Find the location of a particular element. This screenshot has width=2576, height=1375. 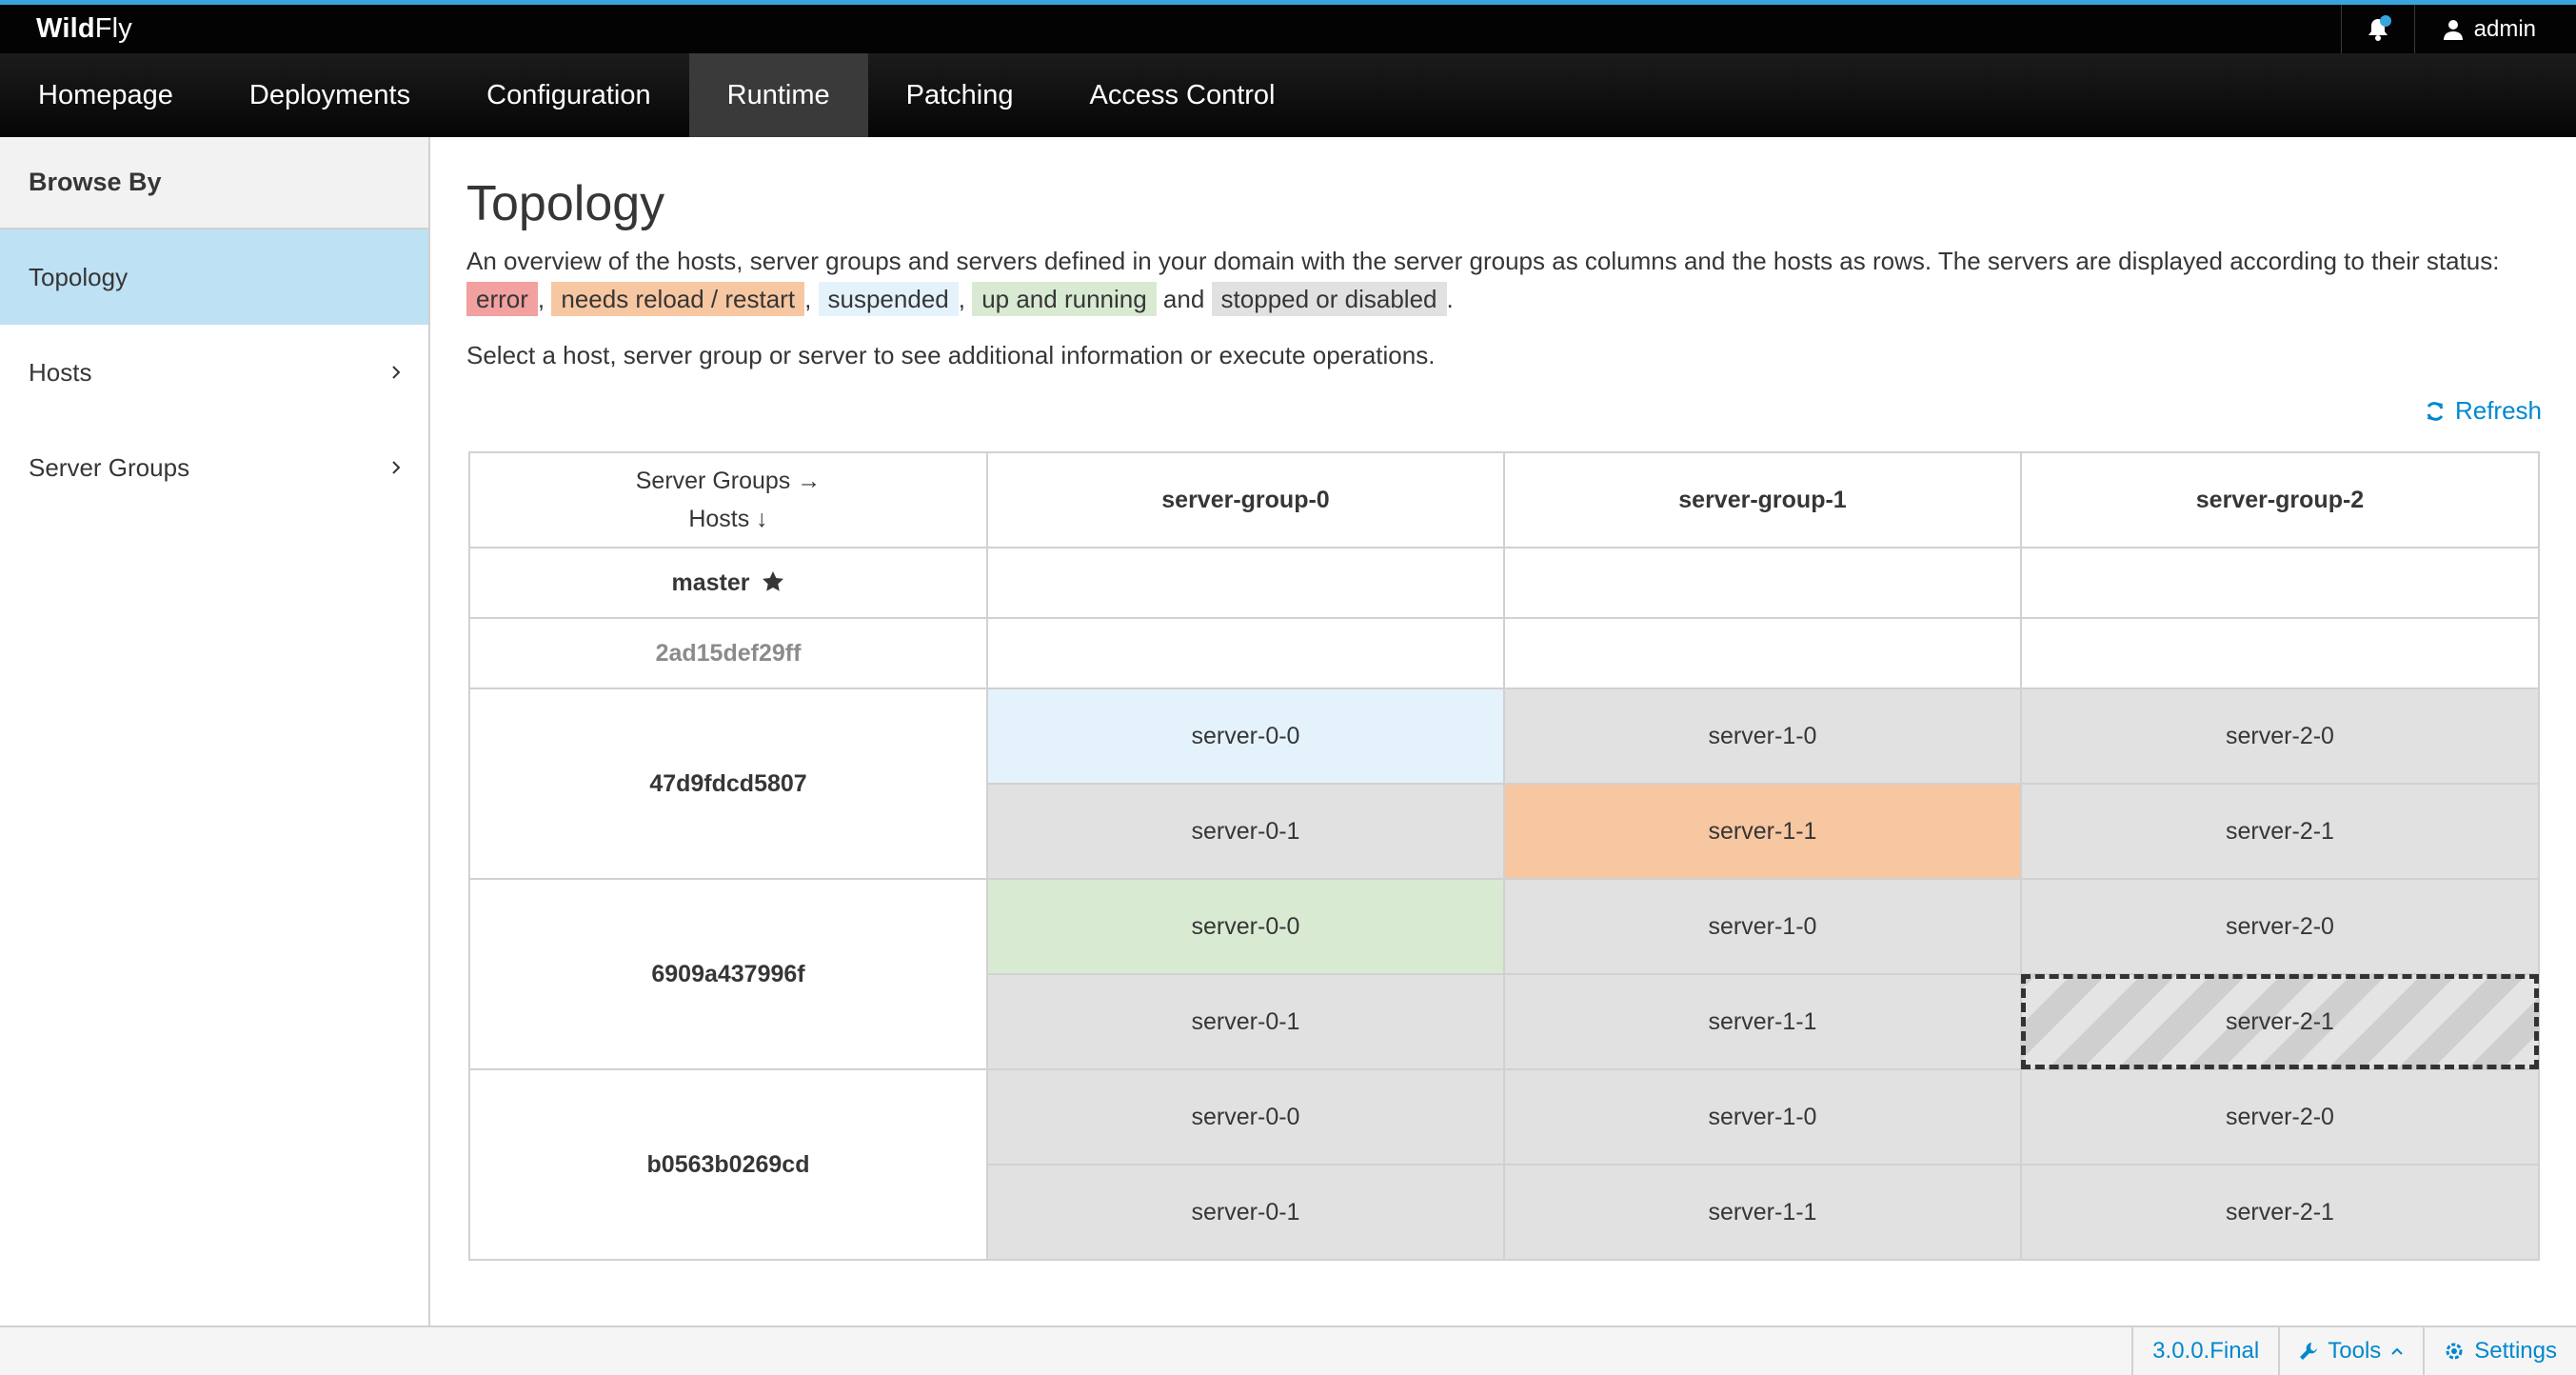

sidebar-item-label: Server Groups is located at coordinates (109, 467).